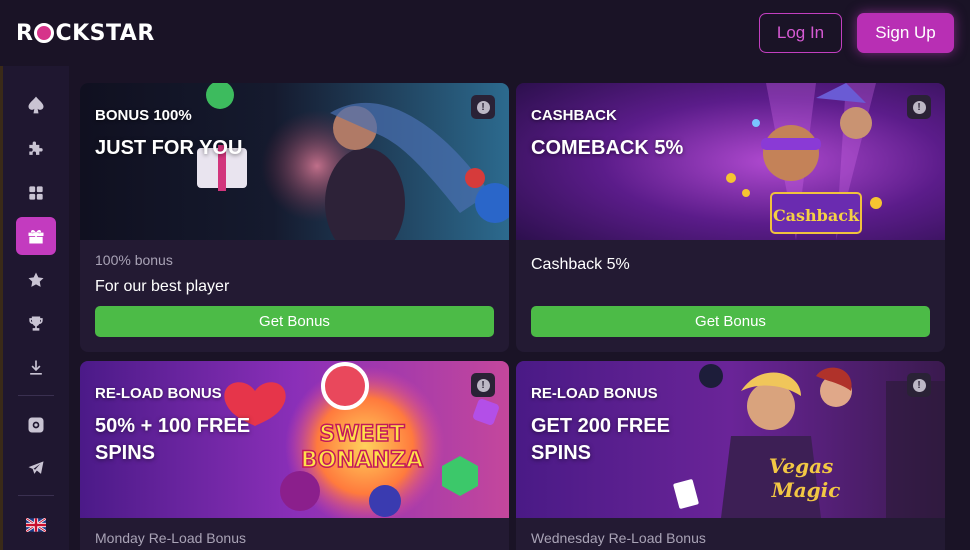 This screenshot has height=550, width=970. I want to click on sidebar-item-telegram, so click(36, 468).